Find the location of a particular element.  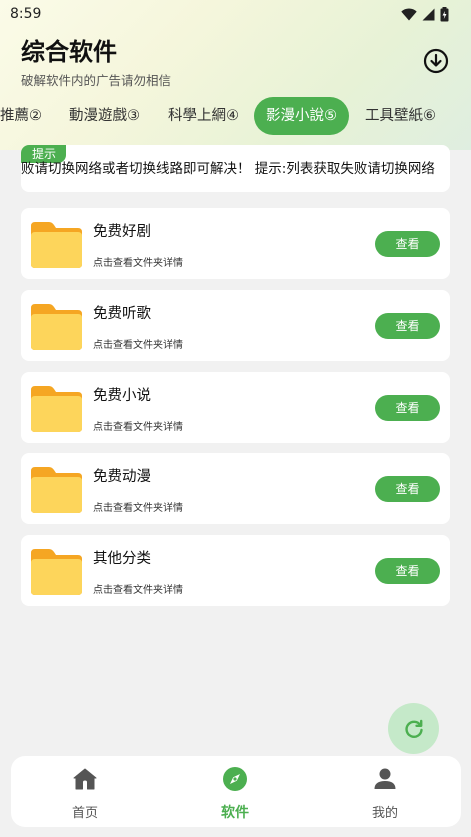

battery-icon is located at coordinates (444, 13).